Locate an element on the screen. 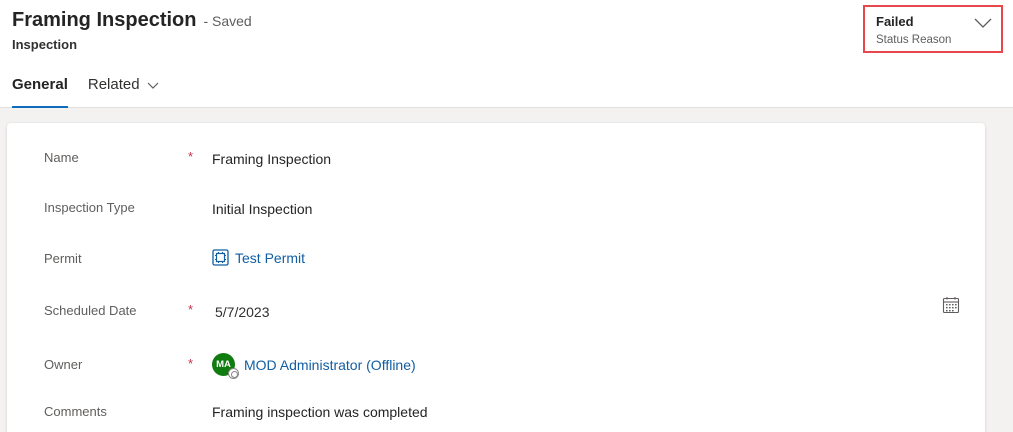 Image resolution: width=1013 pixels, height=432 pixels. field-label: Comments is located at coordinates (75, 411).